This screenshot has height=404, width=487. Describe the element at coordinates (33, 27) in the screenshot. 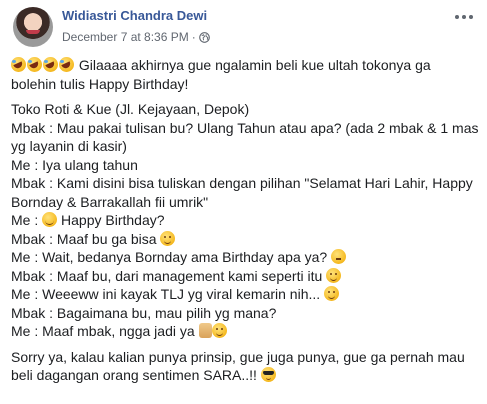

I see `avatar` at that location.